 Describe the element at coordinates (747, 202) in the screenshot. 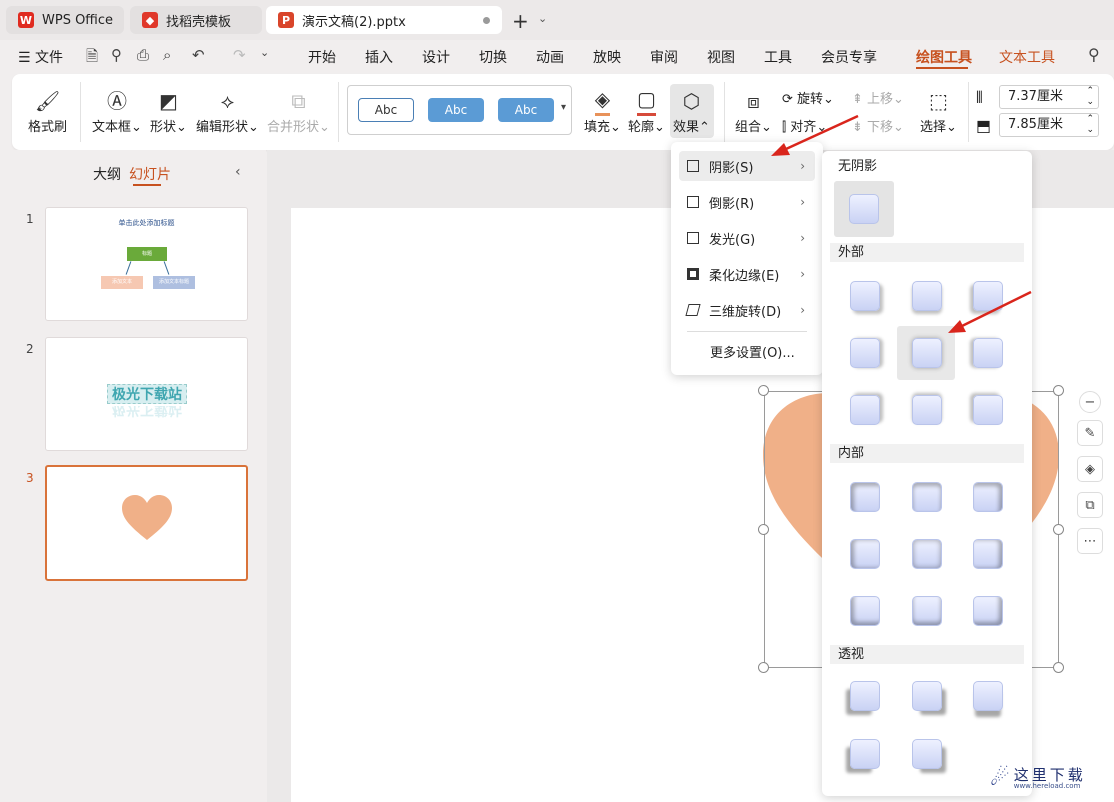

I see `menu-item-reflection: 倒影(R) ›` at that location.